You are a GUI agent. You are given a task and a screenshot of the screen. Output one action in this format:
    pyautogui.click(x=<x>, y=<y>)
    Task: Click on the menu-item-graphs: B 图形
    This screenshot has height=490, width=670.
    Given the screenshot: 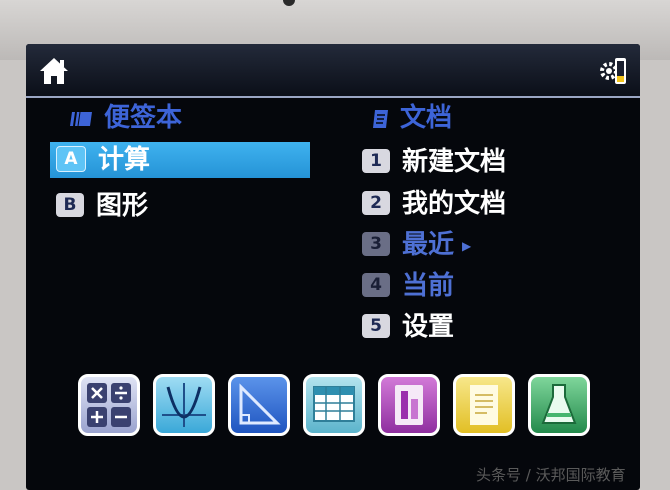 What is the action you would take?
    pyautogui.click(x=102, y=206)
    